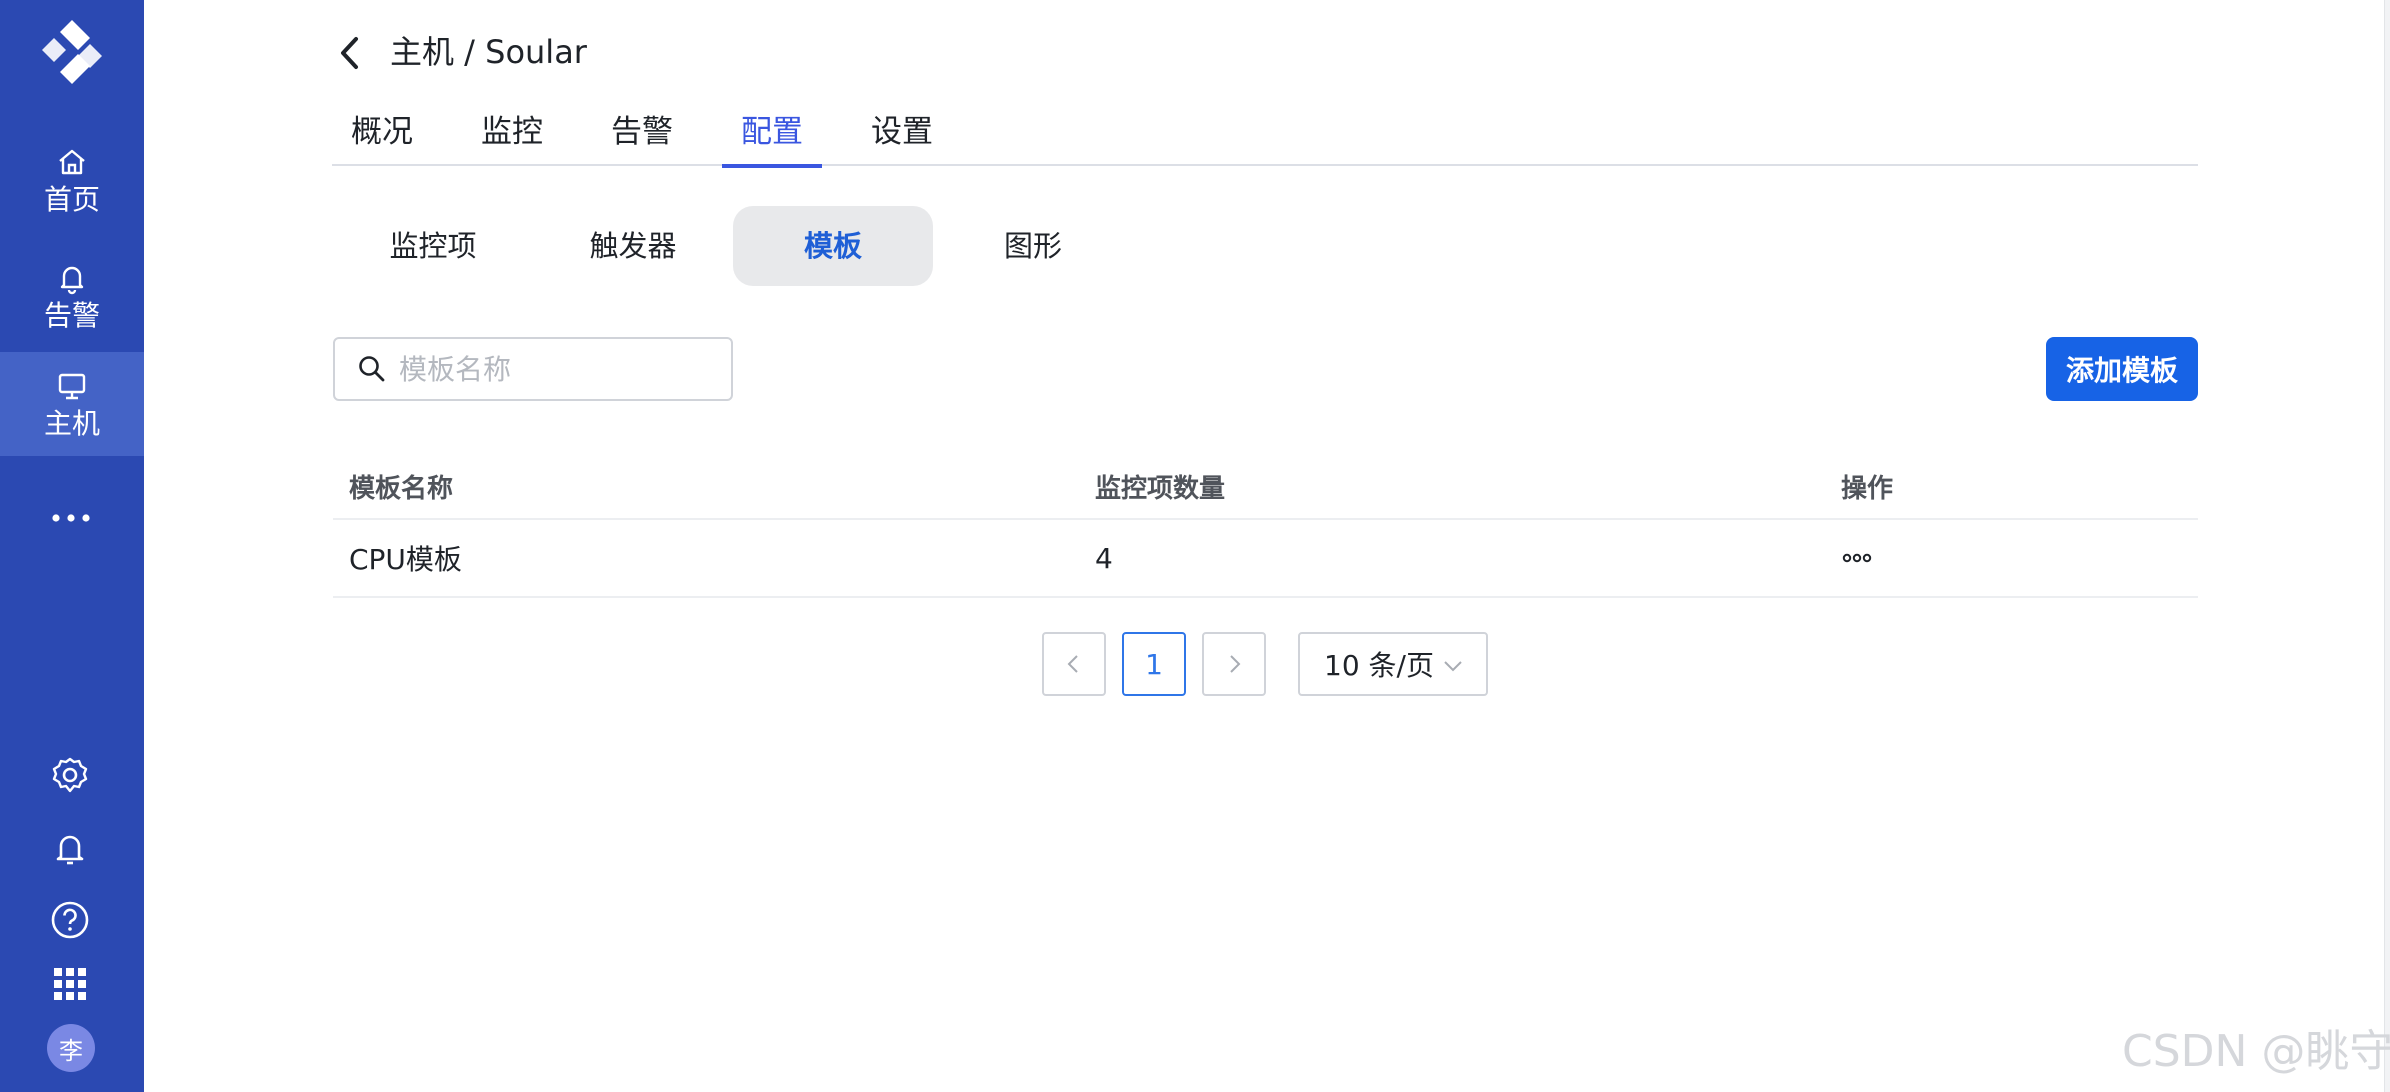 This screenshot has width=2390, height=1092. What do you see at coordinates (72, 404) in the screenshot?
I see `sidebar-item-hosts: 主机` at bounding box center [72, 404].